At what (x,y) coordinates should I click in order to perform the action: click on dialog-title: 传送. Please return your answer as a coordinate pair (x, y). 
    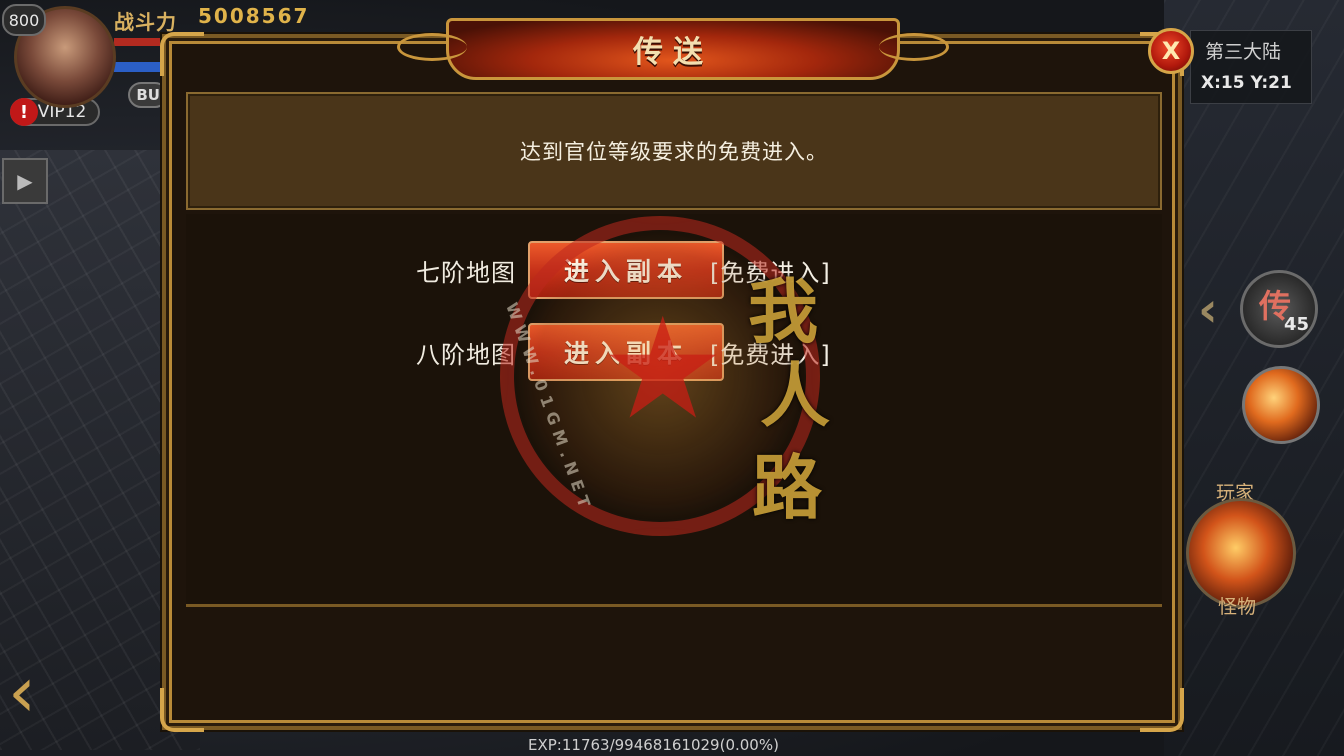
    Looking at the image, I should click on (673, 52).